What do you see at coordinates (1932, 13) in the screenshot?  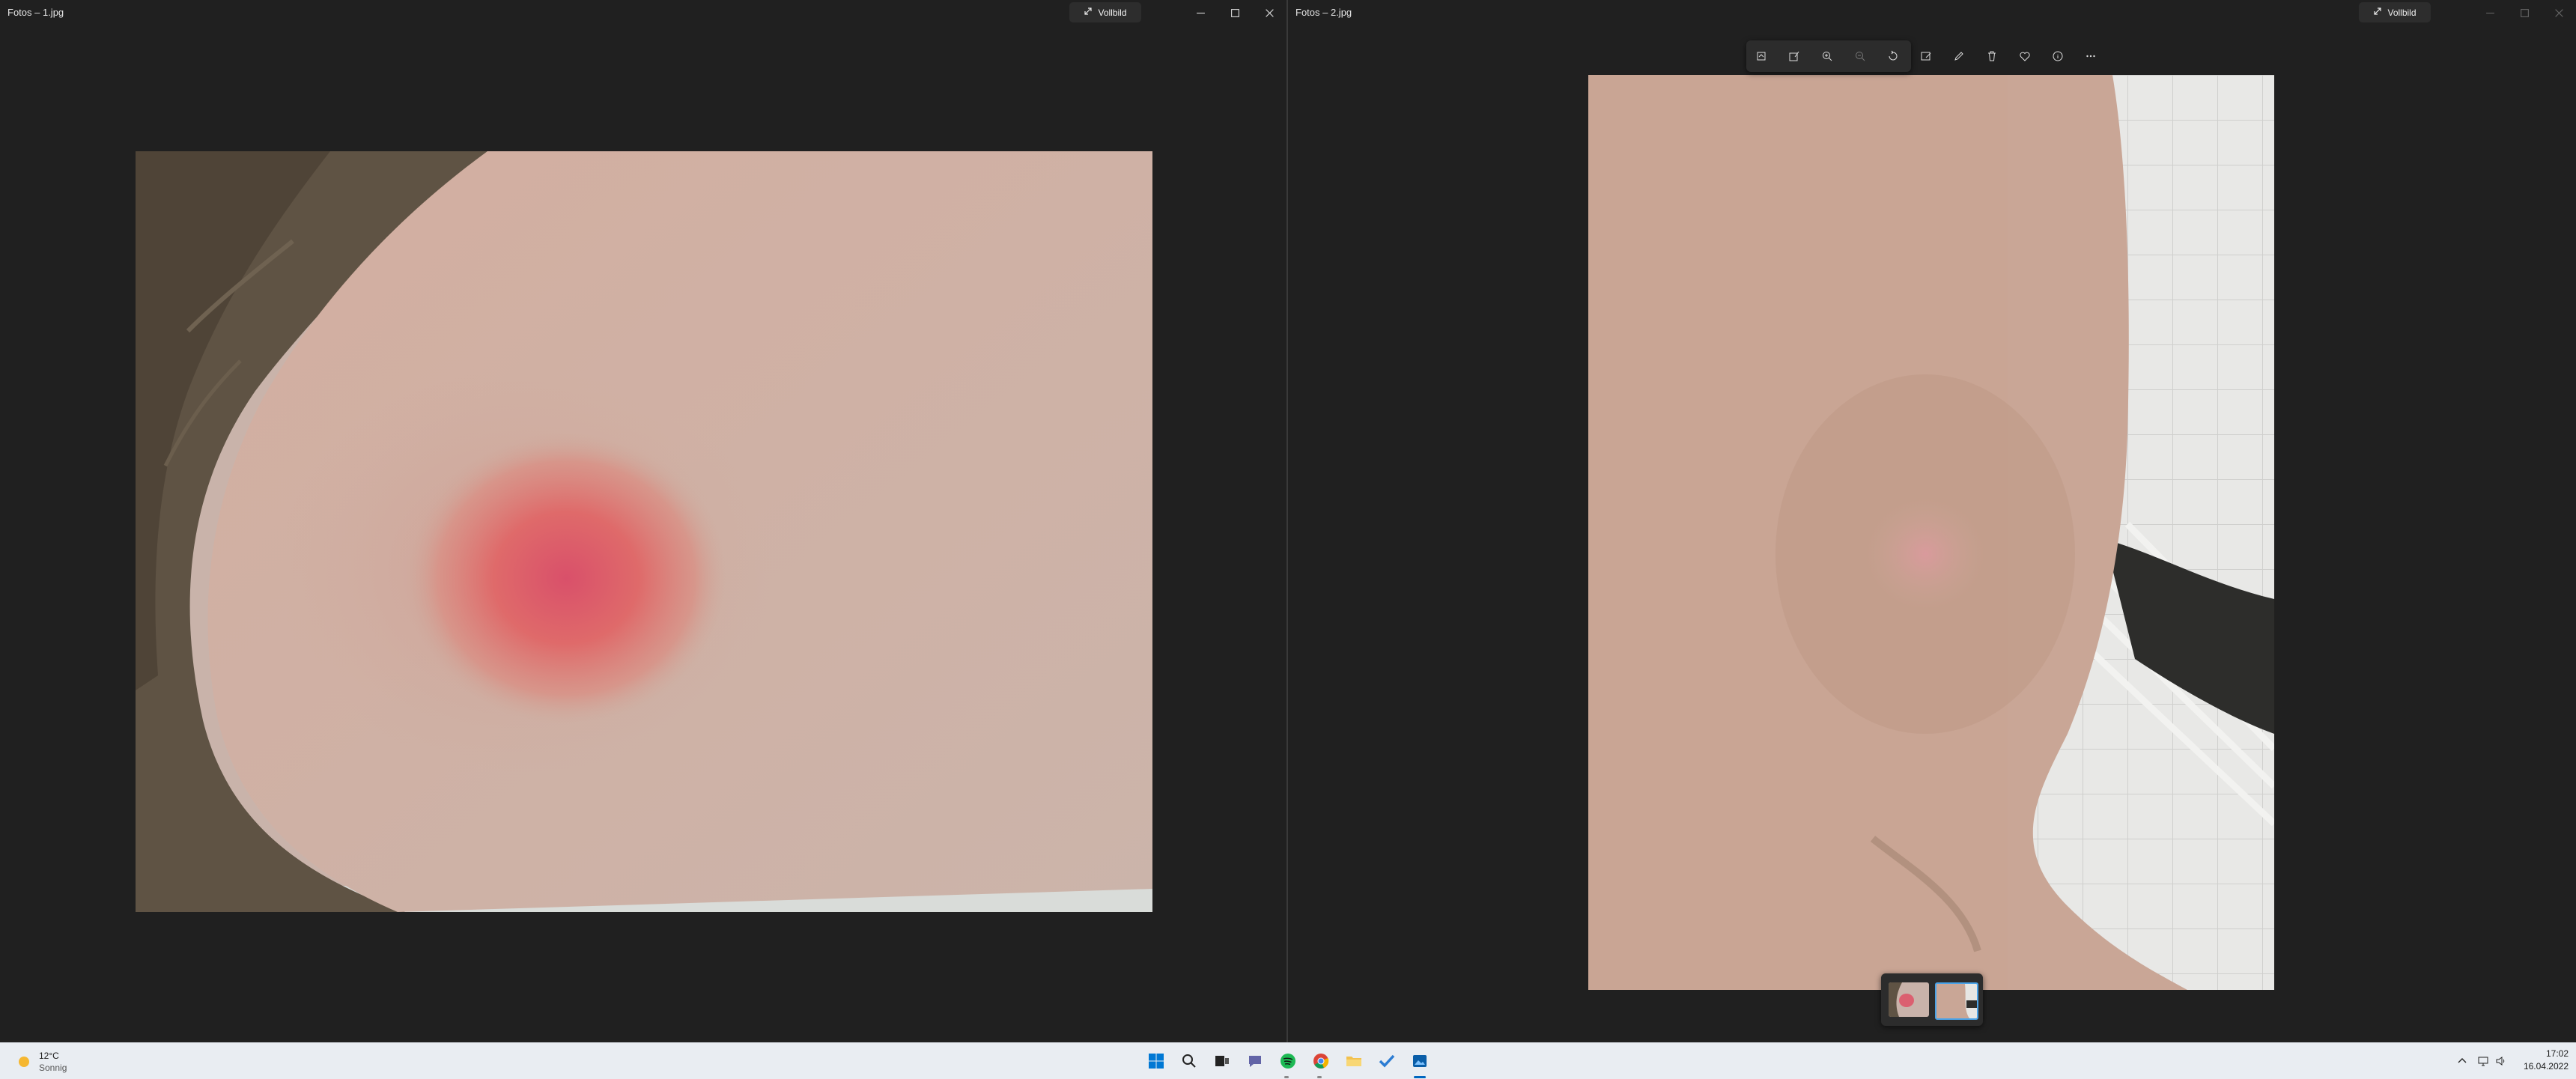 I see `title-bar: Fotos – 2.jpg Vollbild` at bounding box center [1932, 13].